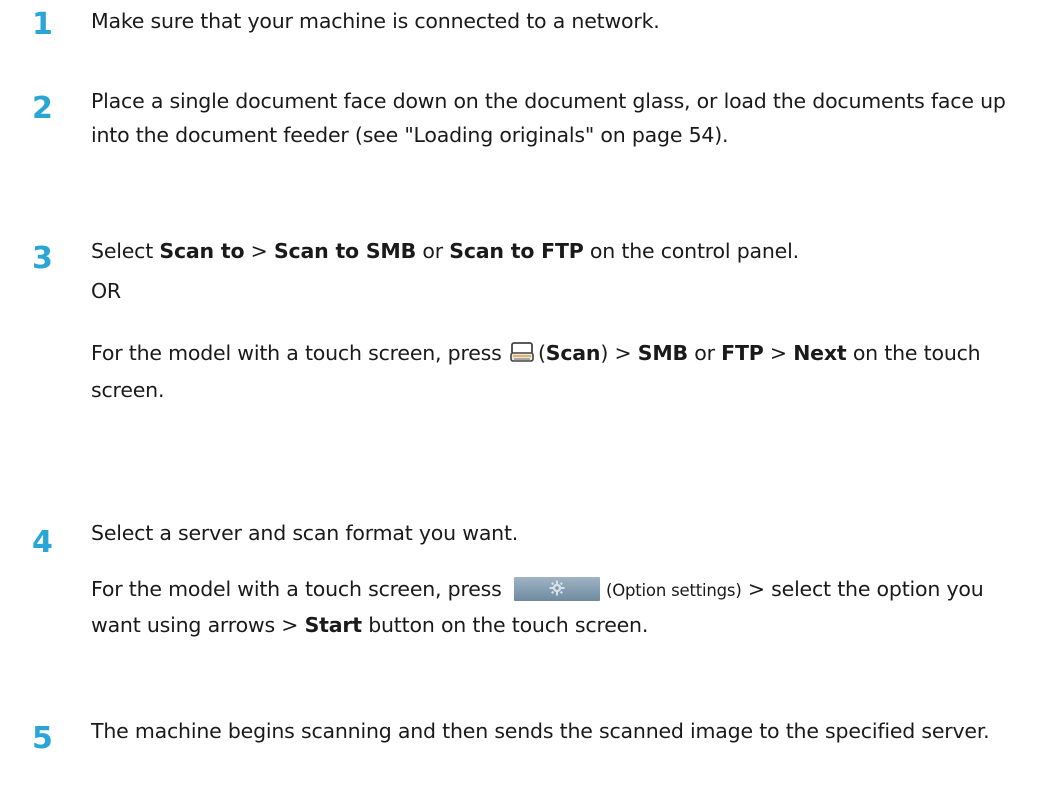  What do you see at coordinates (202, 251) in the screenshot?
I see `menu-scan-to: Scan to` at bounding box center [202, 251].